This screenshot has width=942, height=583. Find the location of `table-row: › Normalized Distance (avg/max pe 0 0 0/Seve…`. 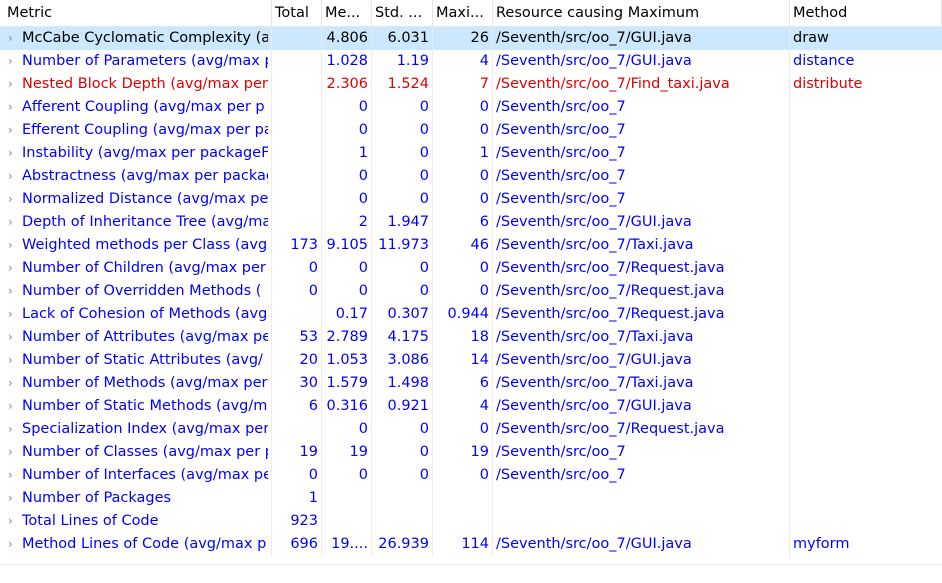

table-row: › Normalized Distance (avg/max pe 0 0 0/Seve… is located at coordinates (471, 199).